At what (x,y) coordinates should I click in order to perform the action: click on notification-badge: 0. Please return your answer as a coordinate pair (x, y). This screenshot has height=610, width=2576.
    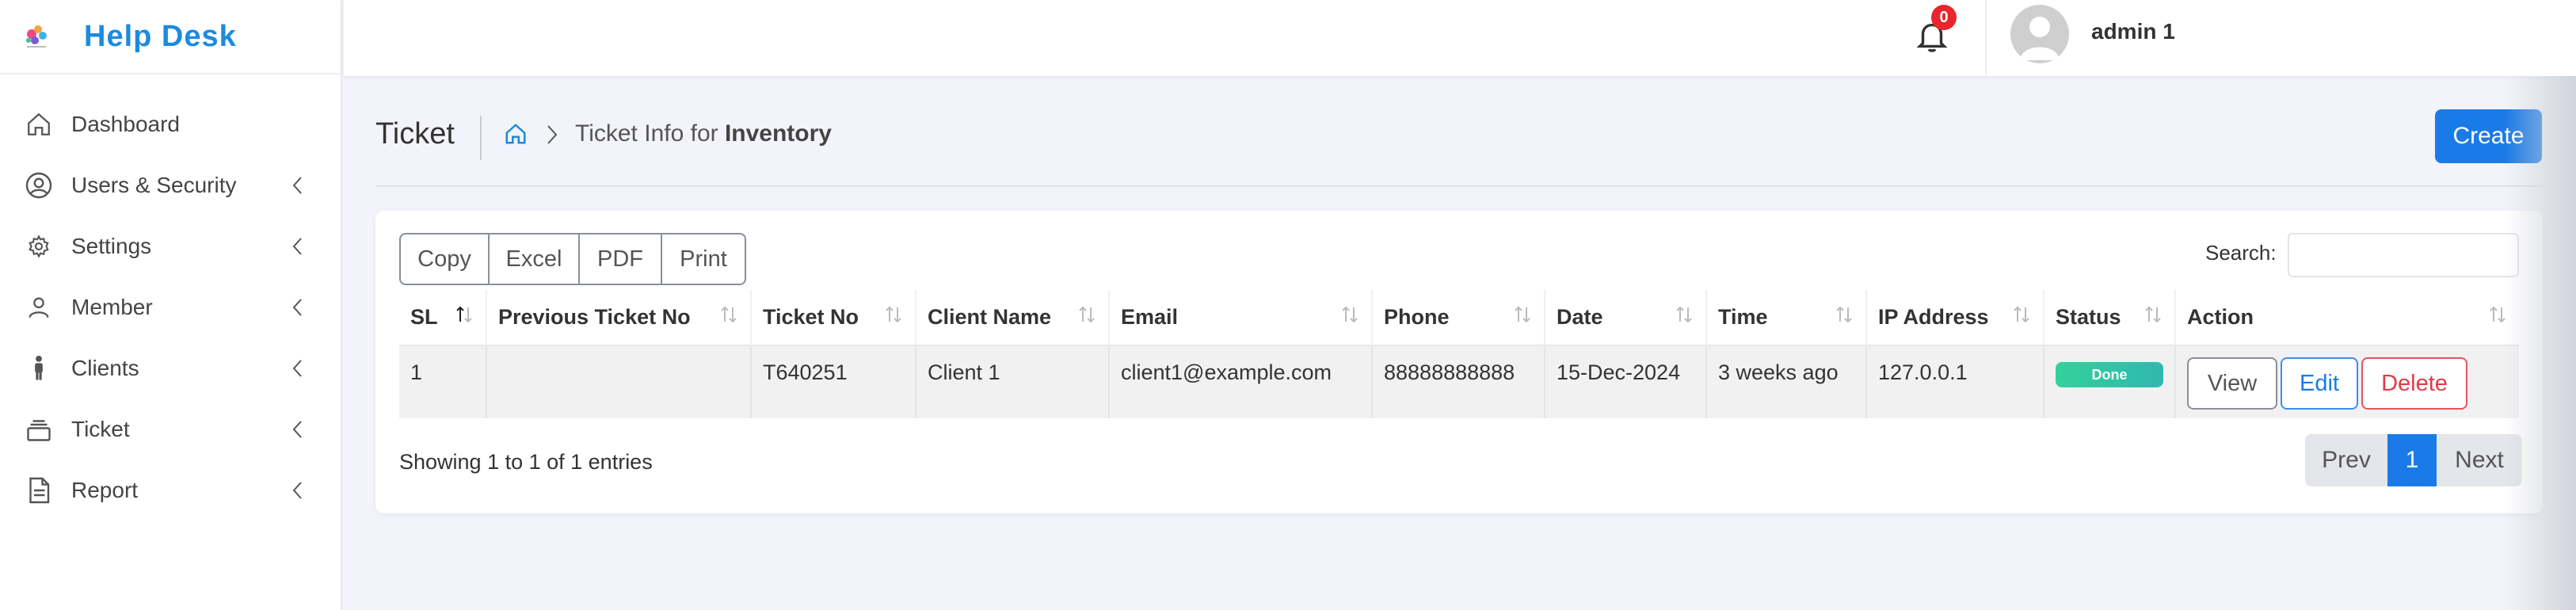
    Looking at the image, I should click on (1944, 17).